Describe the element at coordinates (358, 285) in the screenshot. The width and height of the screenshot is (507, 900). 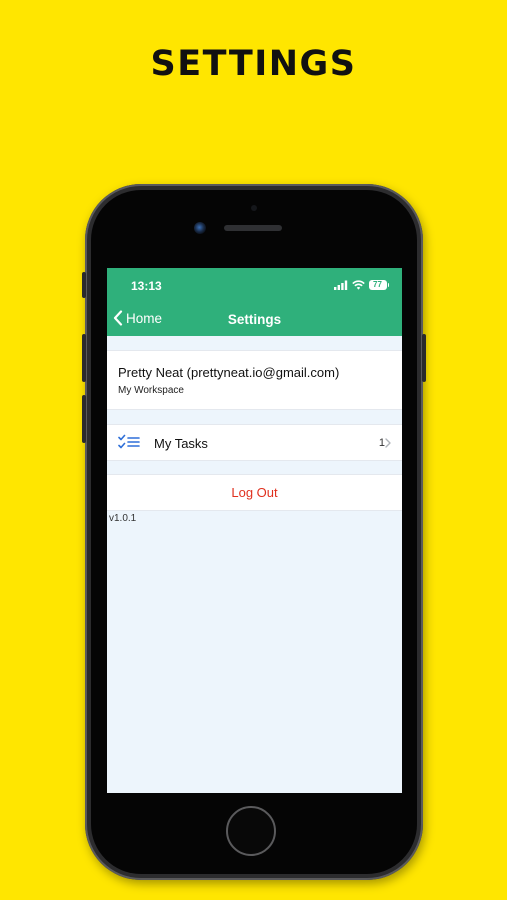
I see `wifi-icon` at that location.